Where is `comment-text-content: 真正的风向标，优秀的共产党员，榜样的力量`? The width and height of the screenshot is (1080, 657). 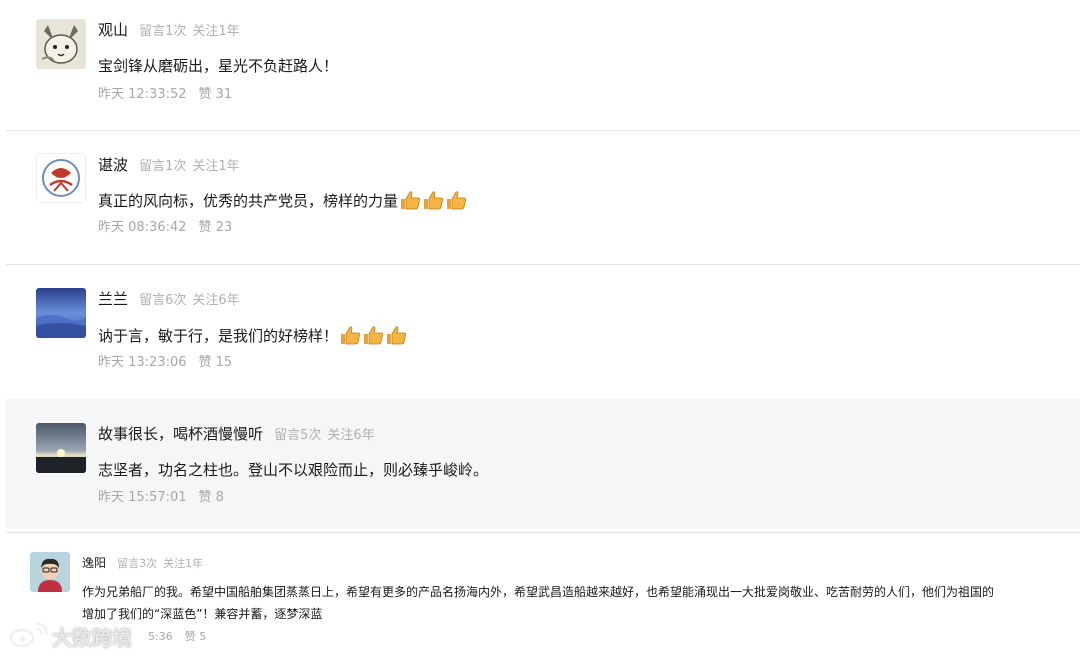
comment-text-content: 真正的风向标，优秀的共产党员，榜样的力量 is located at coordinates (248, 201).